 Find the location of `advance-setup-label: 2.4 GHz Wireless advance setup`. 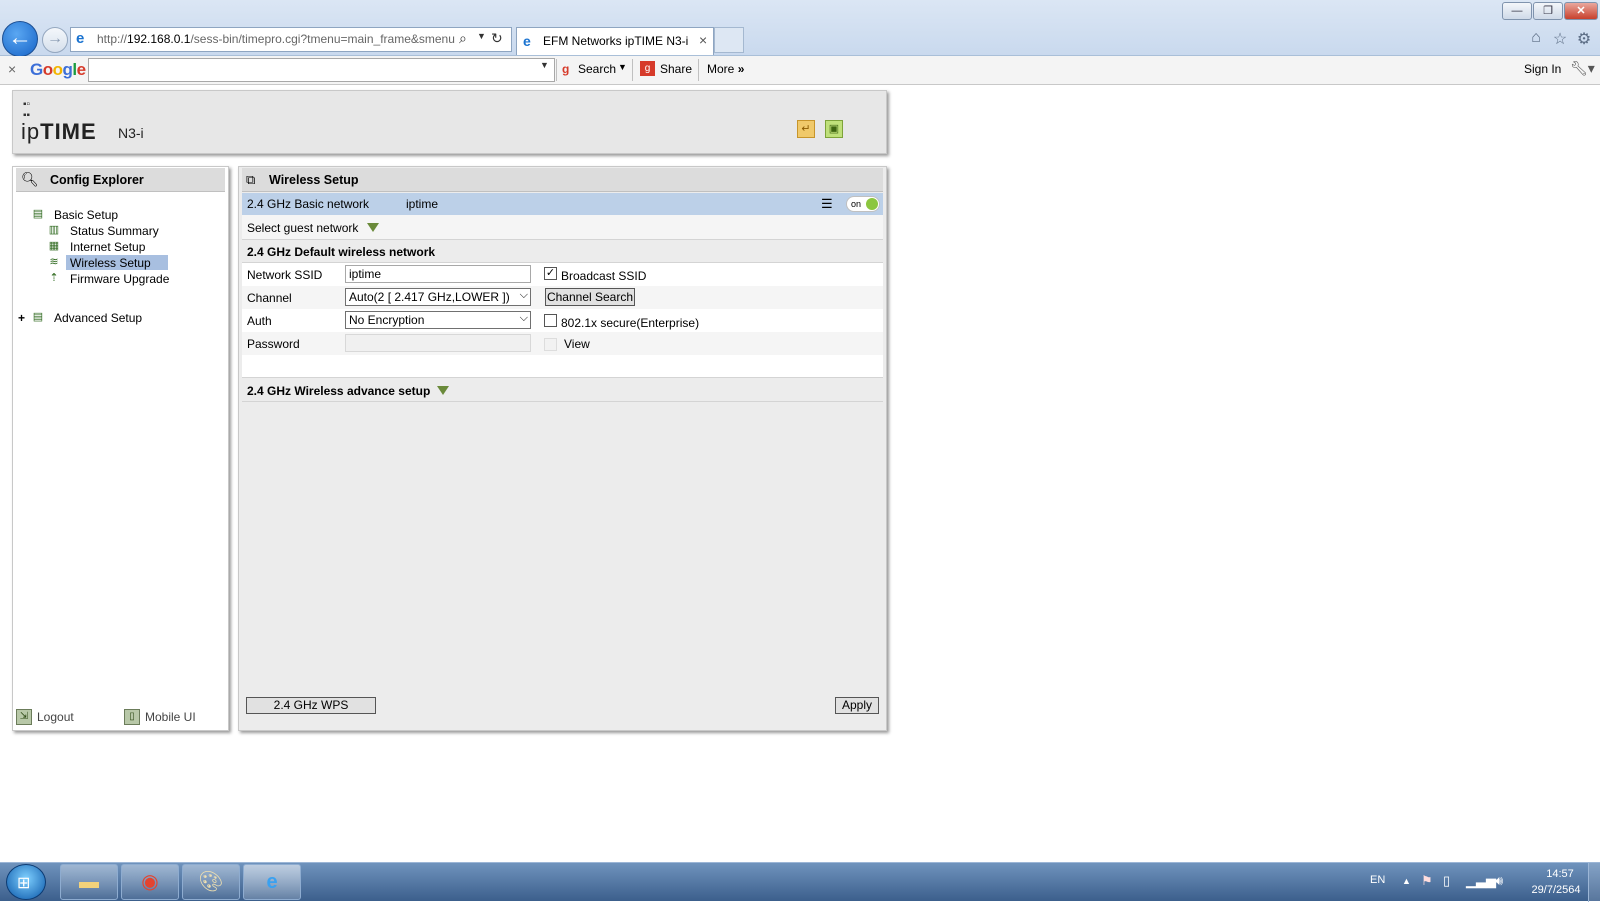

advance-setup-label: 2.4 GHz Wireless advance setup is located at coordinates (339, 391).